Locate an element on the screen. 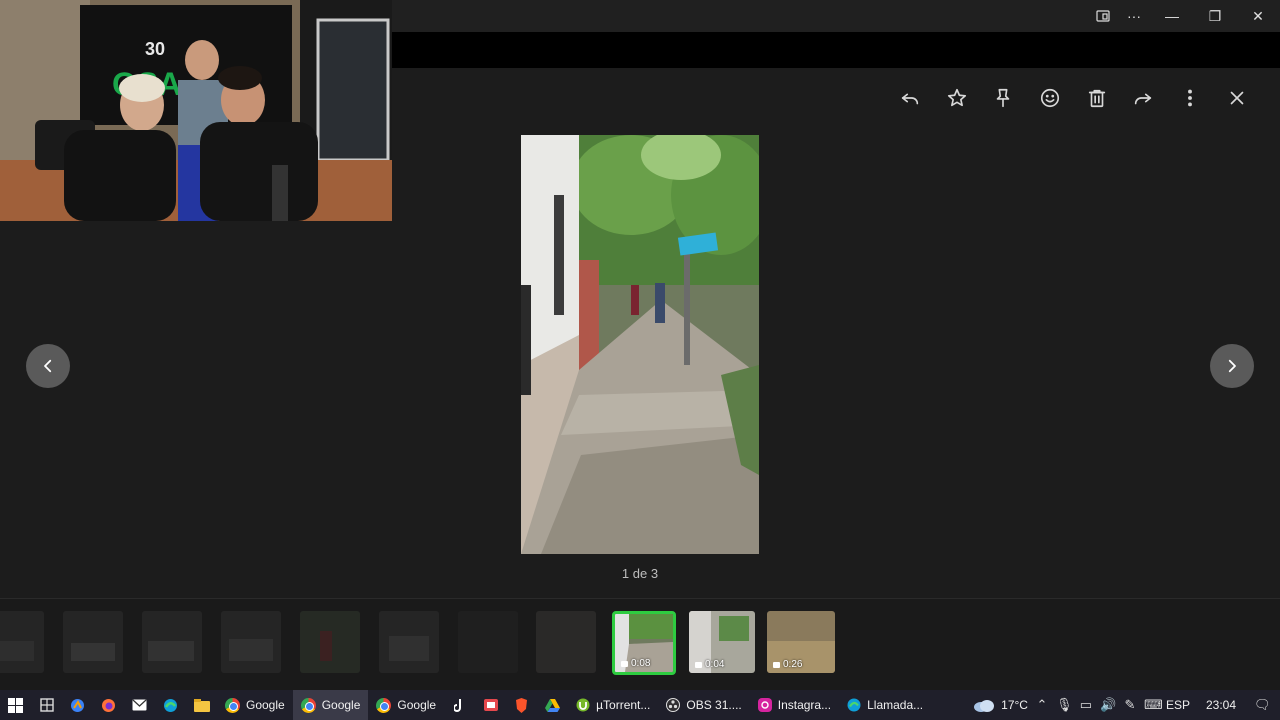 The height and width of the screenshot is (720, 1280). taskbar-app-google-3: Google is located at coordinates (406, 705).